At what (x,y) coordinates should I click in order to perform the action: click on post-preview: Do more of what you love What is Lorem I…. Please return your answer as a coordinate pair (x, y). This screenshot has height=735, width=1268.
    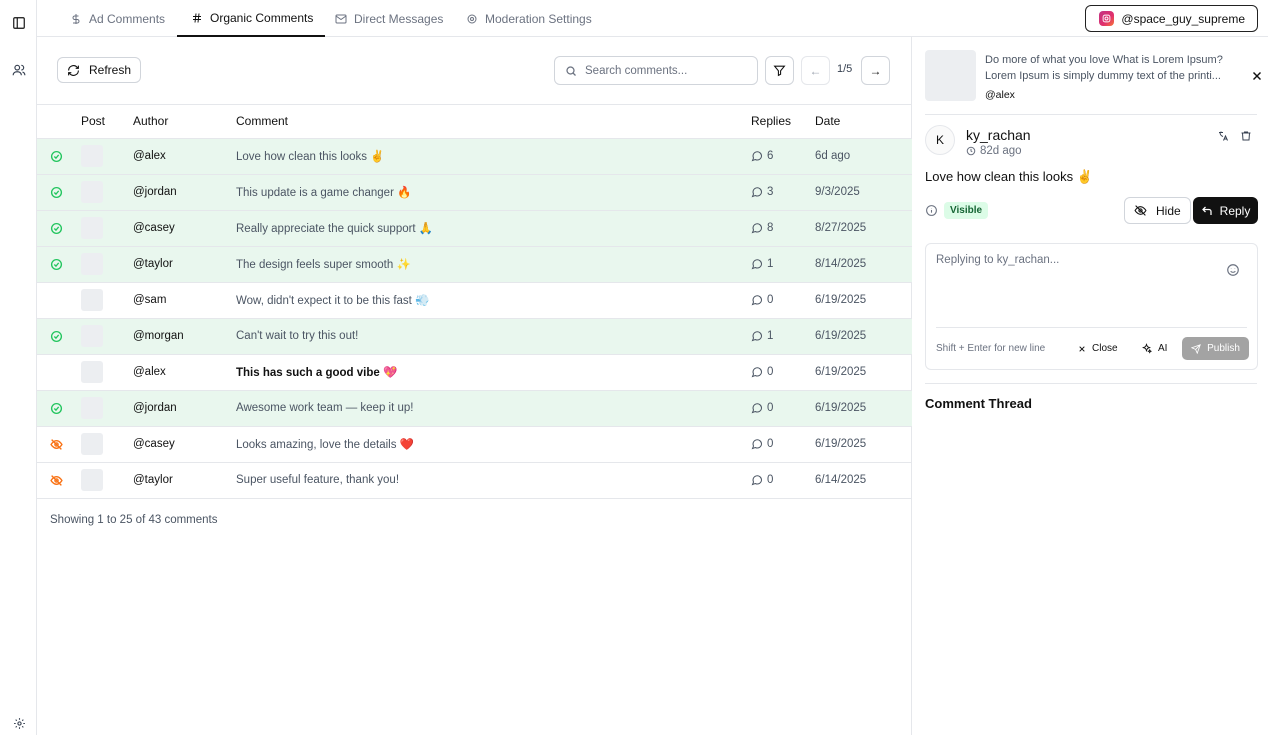
    Looking at the image, I should click on (1093, 76).